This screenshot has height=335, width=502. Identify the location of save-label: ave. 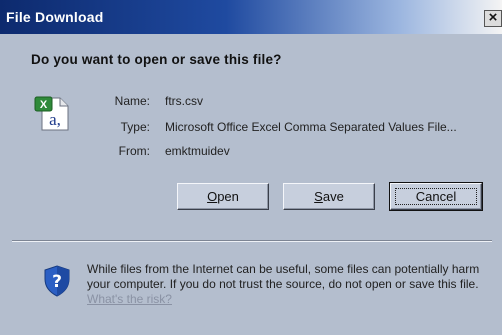
(333, 196).